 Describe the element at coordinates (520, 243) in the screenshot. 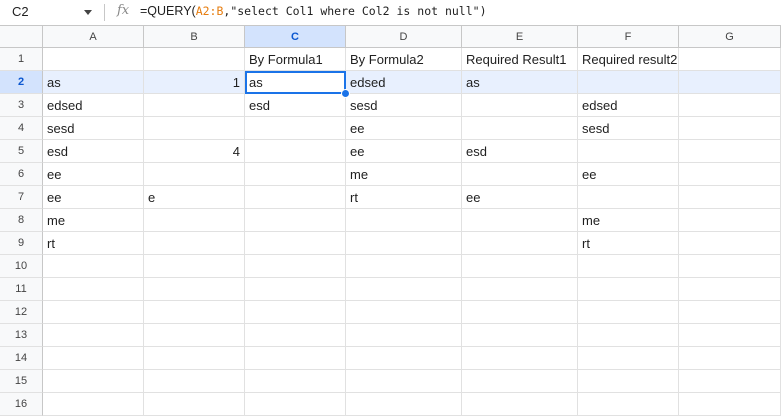

I see `cell-e9` at that location.